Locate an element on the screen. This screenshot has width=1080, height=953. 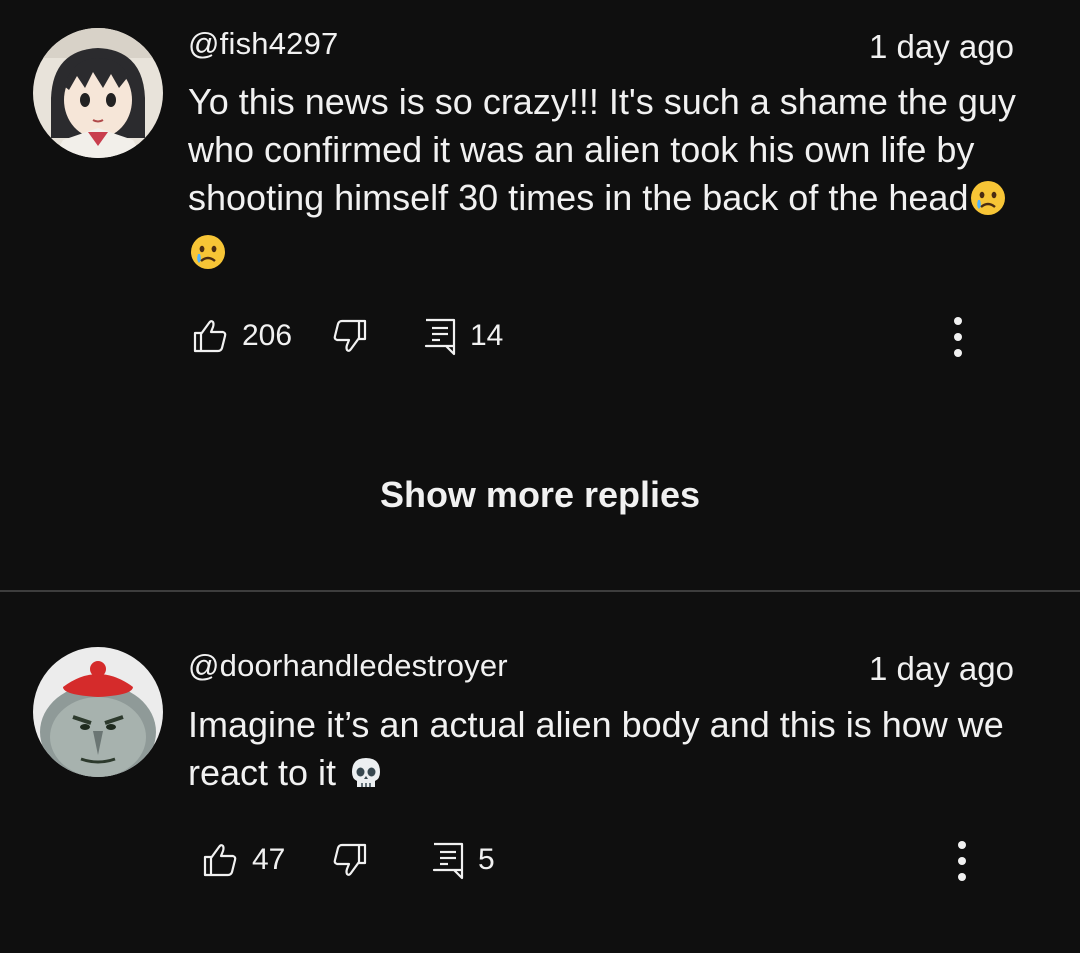
like-count: 47 is located at coordinates (269, 859).